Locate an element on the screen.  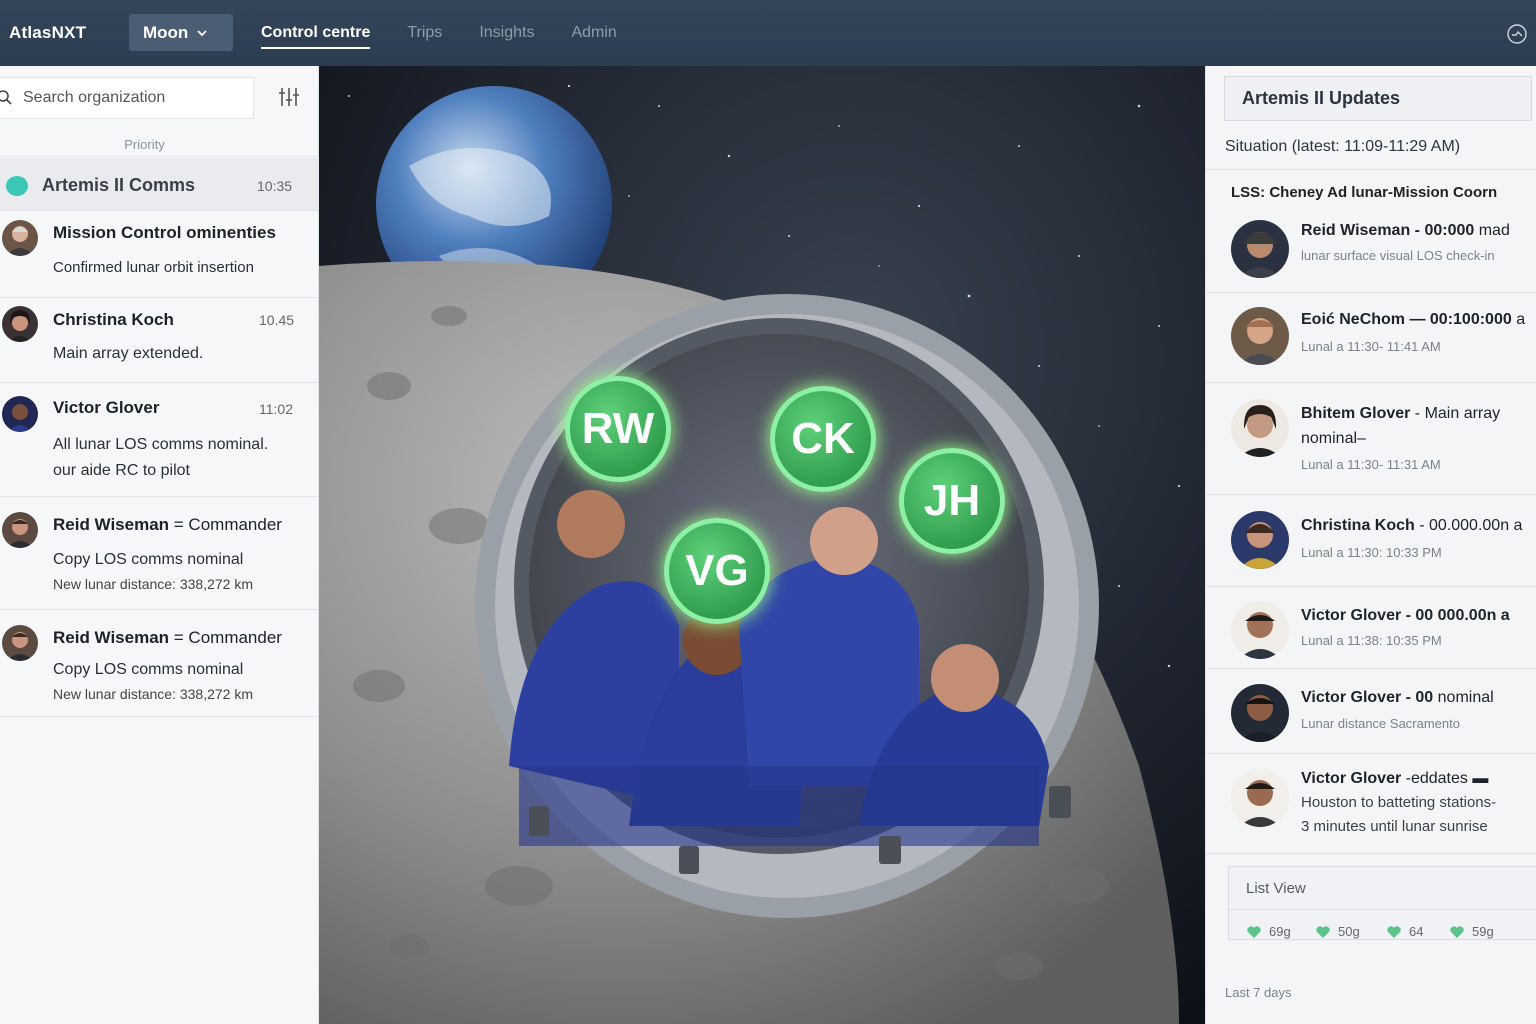
sender-name: Christina Koch is located at coordinates (113, 319).